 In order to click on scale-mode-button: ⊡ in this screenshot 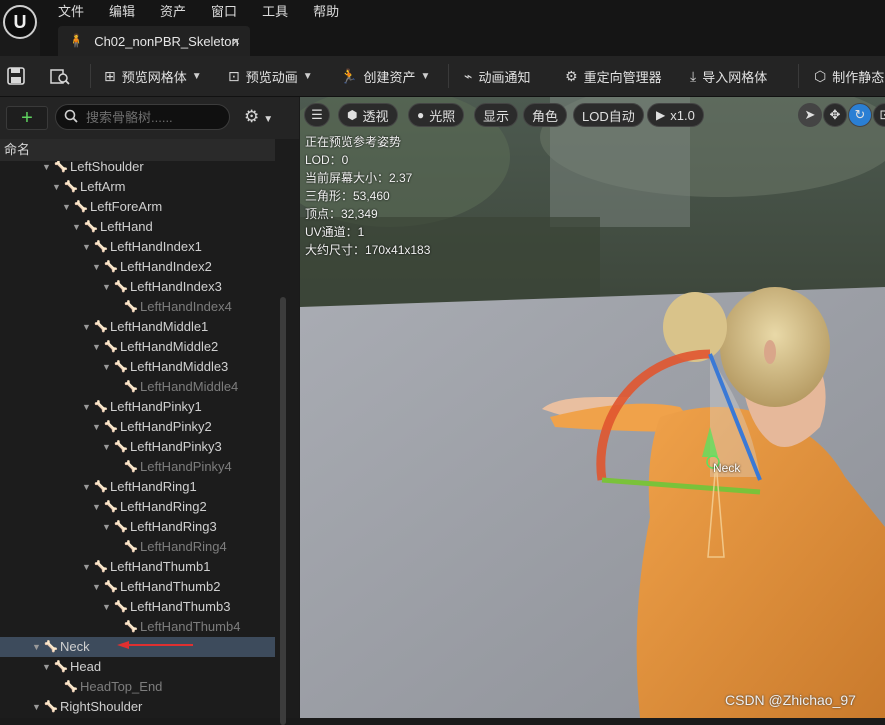, I will do `click(879, 115)`.